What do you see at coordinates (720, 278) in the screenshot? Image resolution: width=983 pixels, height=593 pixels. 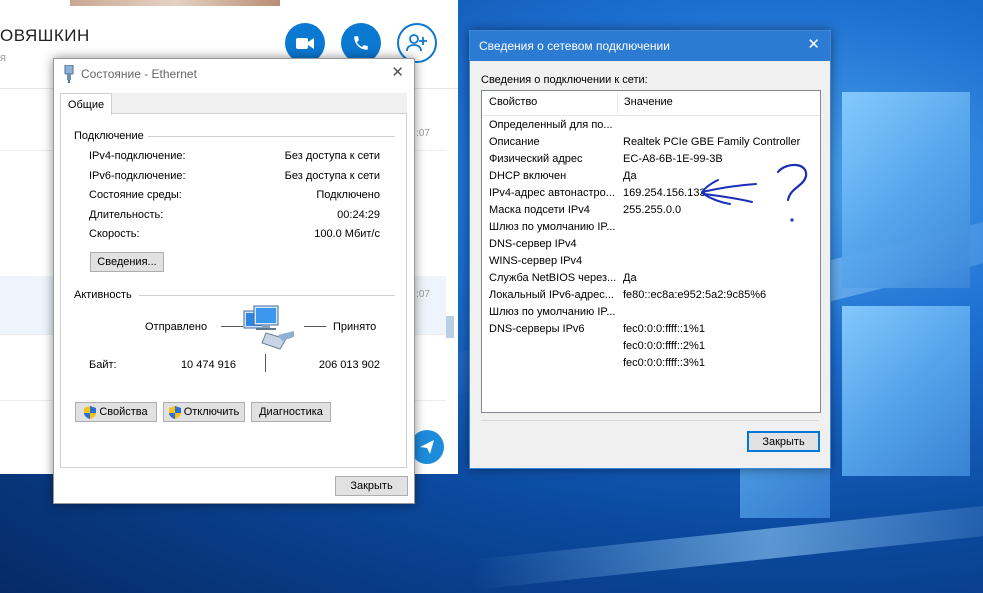 I see `value-cell: Да` at bounding box center [720, 278].